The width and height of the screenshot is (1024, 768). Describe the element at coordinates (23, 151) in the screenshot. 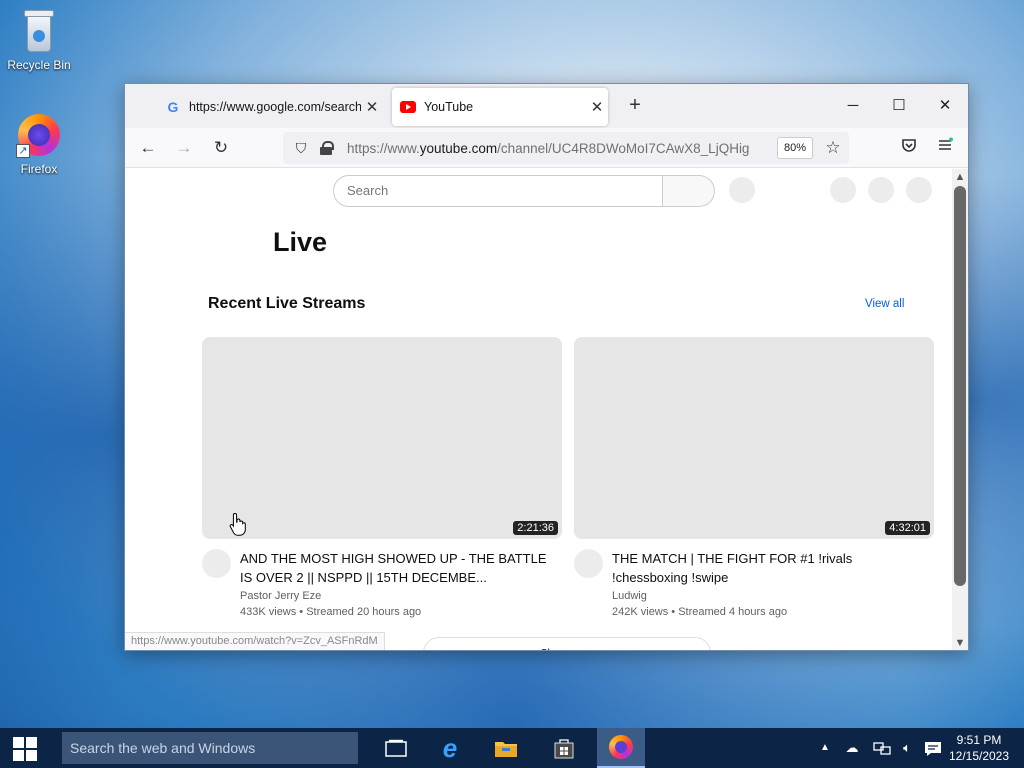

I see `shortcut-arrow-icon: ↗` at that location.